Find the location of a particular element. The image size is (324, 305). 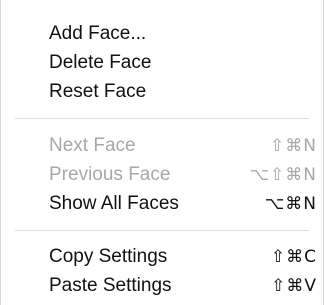

menu-item-paste-settings: Paste Settings ⇧⌘V is located at coordinates (162, 286).